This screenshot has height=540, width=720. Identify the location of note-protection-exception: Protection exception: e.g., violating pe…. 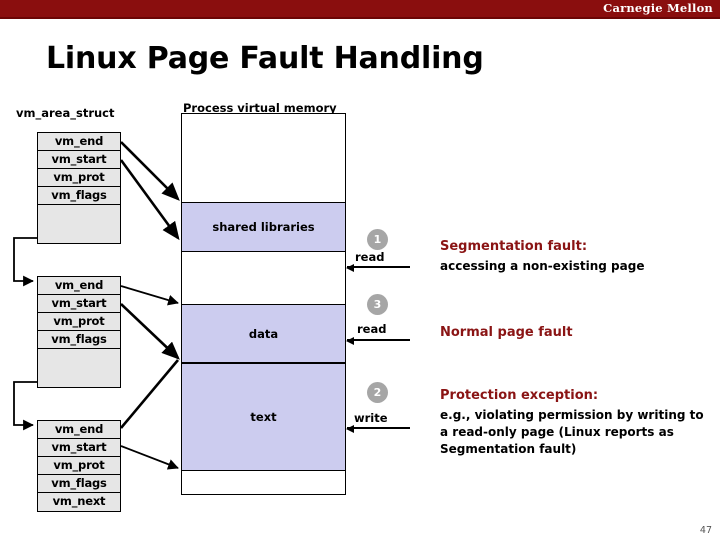
(572, 423).